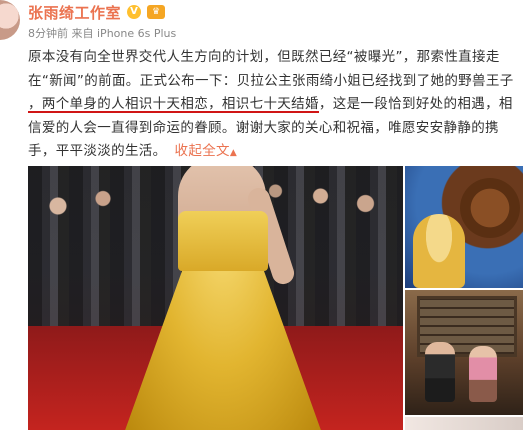 This screenshot has width=523, height=430. I want to click on post-image-beauty-beast, so click(464, 227).